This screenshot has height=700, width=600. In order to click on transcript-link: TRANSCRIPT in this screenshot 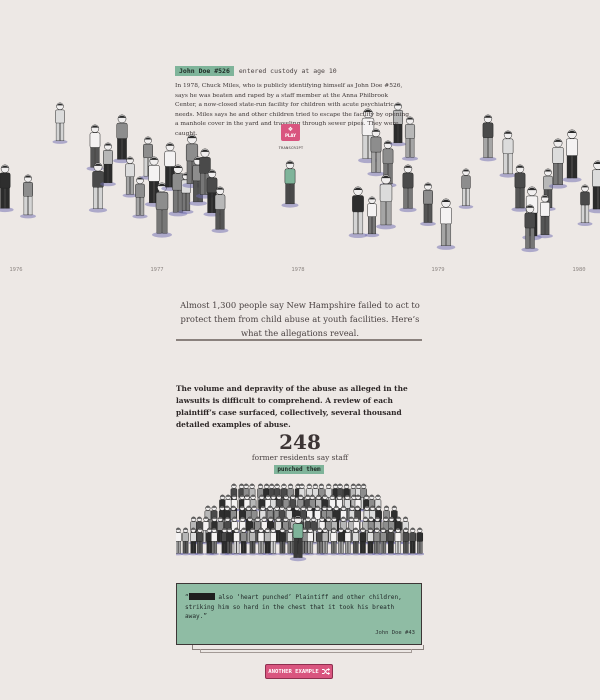, I will do `click(291, 147)`.